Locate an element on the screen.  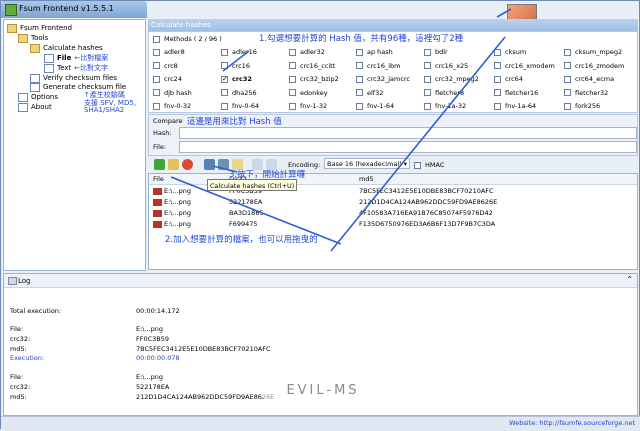
annotation-3: 3.按下，開始計算囉 is located at coordinates (267, 175).